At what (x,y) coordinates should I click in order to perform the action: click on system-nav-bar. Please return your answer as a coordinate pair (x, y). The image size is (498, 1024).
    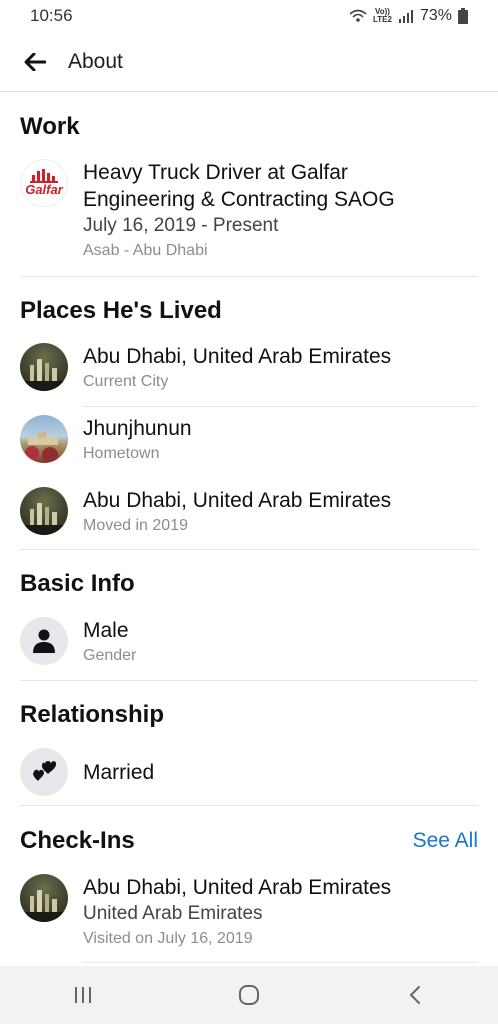
    Looking at the image, I should click on (249, 995).